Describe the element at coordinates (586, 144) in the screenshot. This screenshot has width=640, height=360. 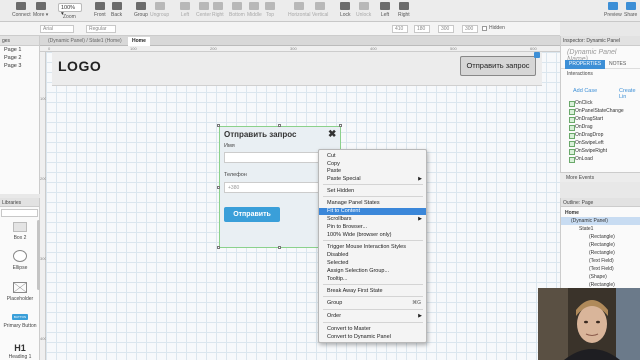
I see `event-item: OnSwipeLeft` at that location.